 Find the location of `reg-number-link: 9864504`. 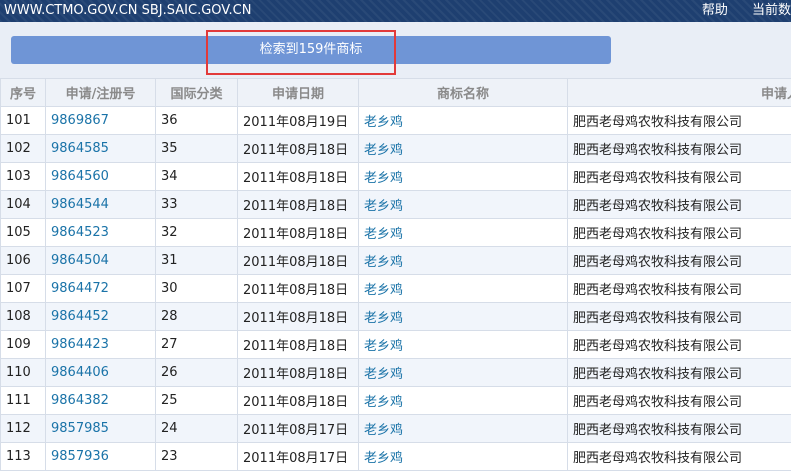

reg-number-link: 9864504 is located at coordinates (100, 260).